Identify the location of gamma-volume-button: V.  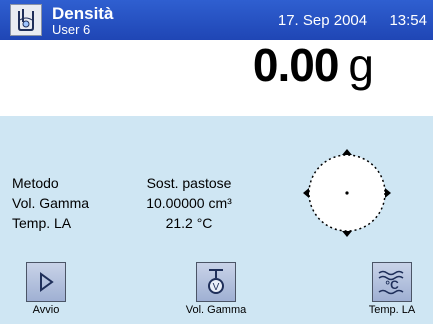
(216, 282).